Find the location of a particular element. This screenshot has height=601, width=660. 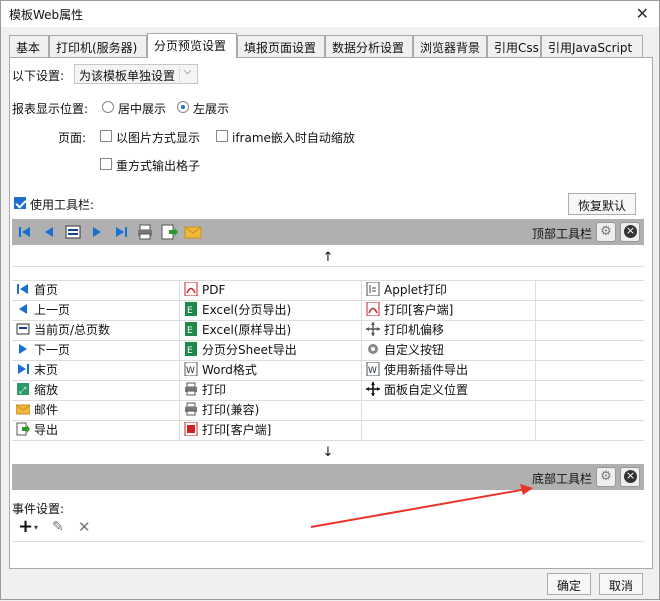

list-item-label: Word格式 is located at coordinates (229, 370).